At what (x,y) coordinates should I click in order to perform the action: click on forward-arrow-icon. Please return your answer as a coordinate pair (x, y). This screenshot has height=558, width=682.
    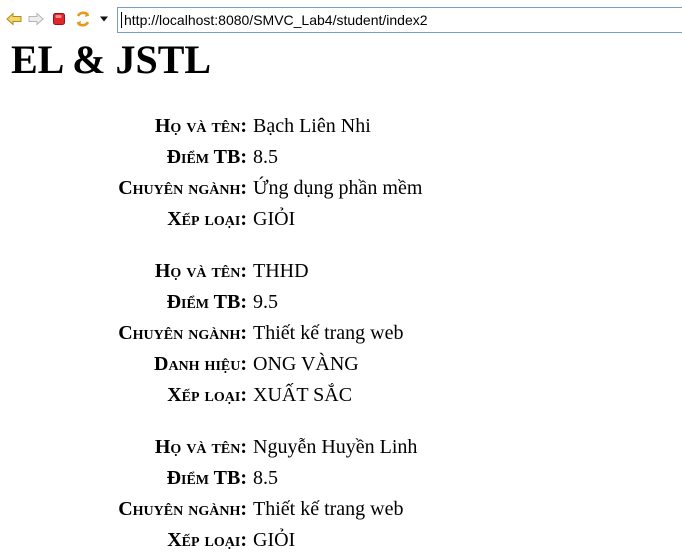
    Looking at the image, I should click on (36, 19).